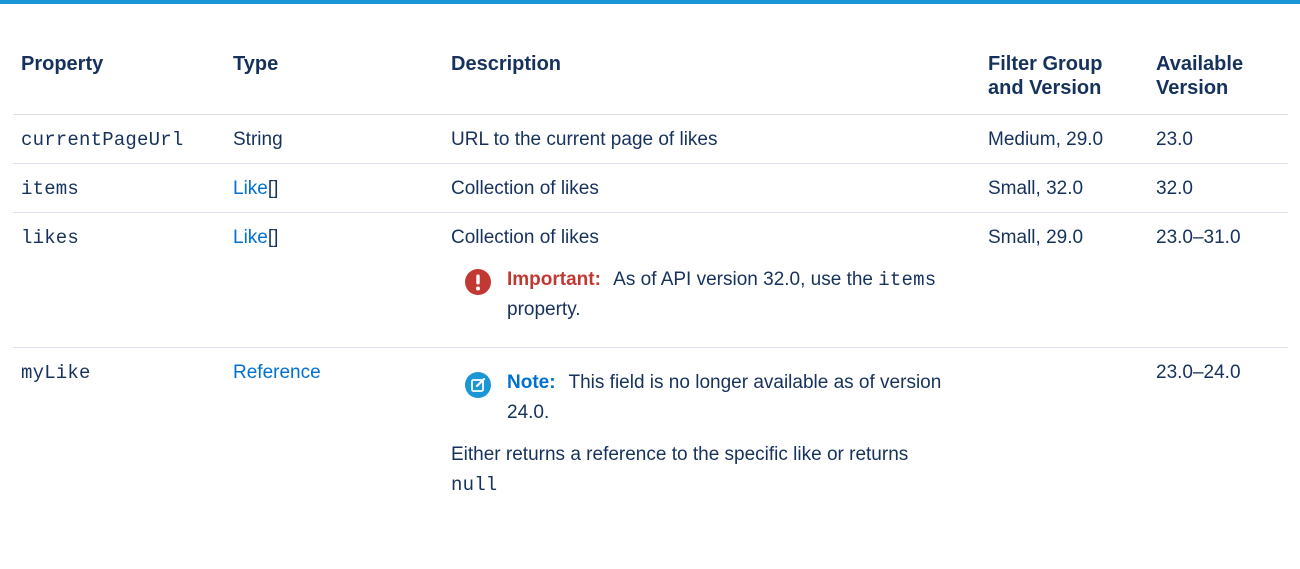  I want to click on header-property: Property, so click(119, 75).